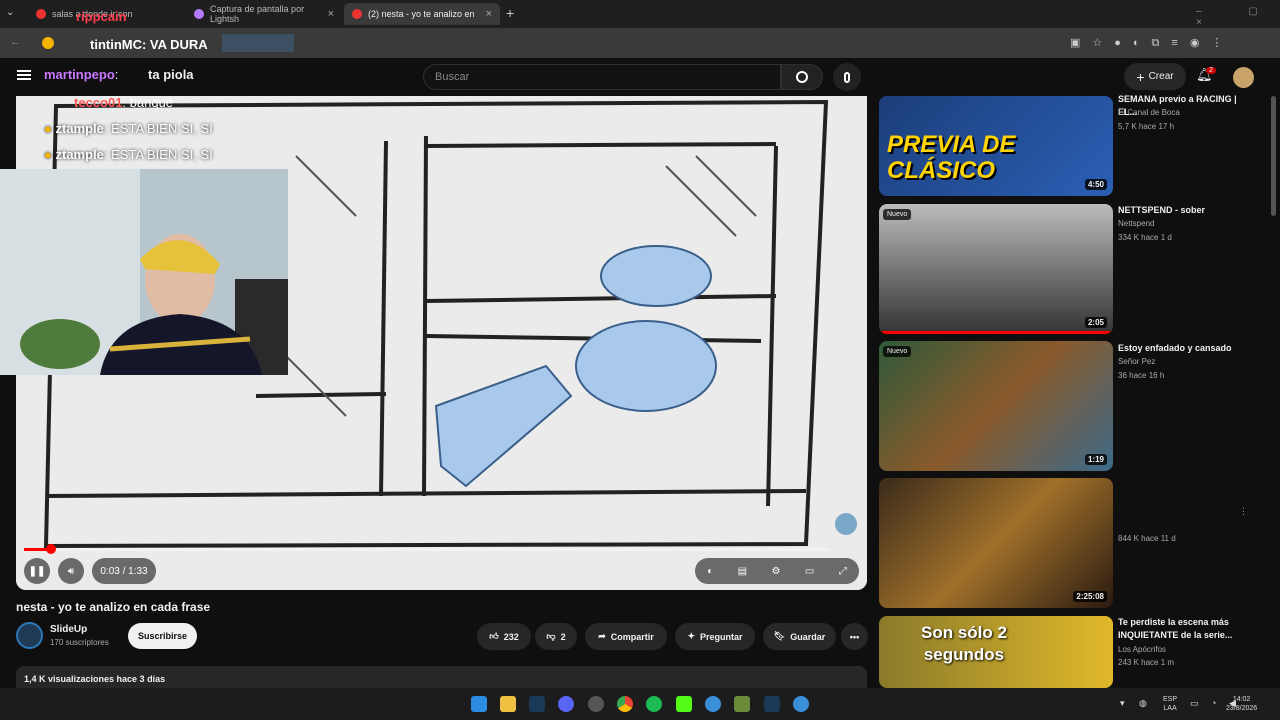  What do you see at coordinates (10, 12) in the screenshot?
I see `tab-list-button: ⌄` at bounding box center [10, 12].